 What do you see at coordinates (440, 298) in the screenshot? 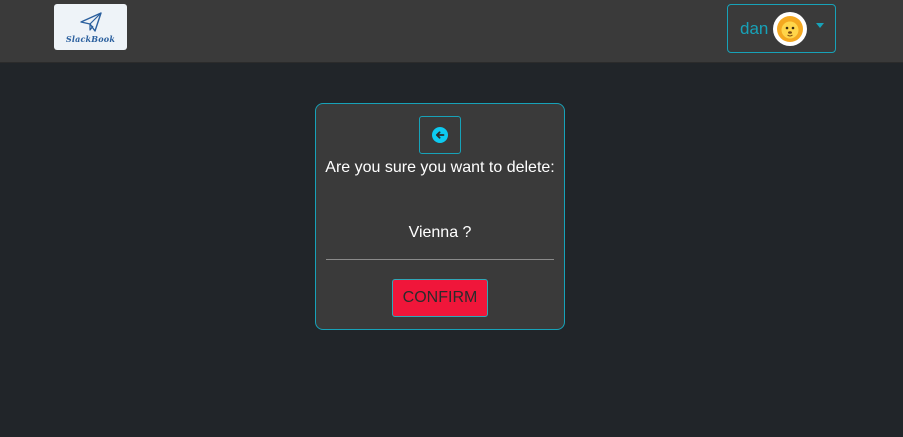
I see `confirm-button: CONFIRM` at bounding box center [440, 298].